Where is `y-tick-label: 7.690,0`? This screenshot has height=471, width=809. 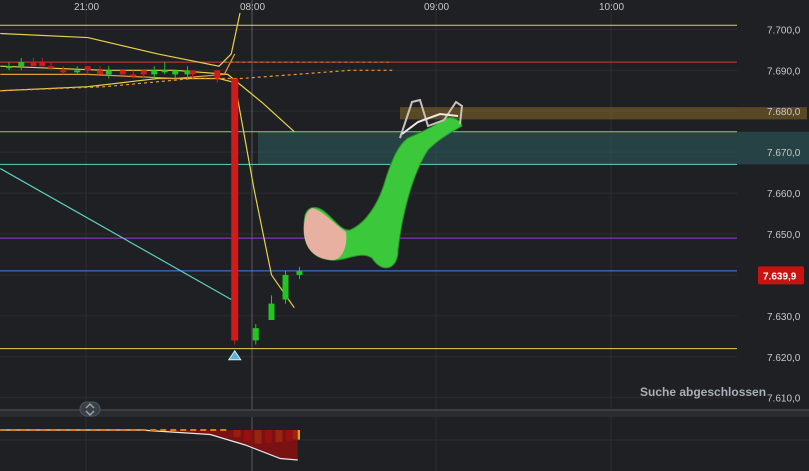
y-tick-label: 7.690,0 is located at coordinates (784, 71).